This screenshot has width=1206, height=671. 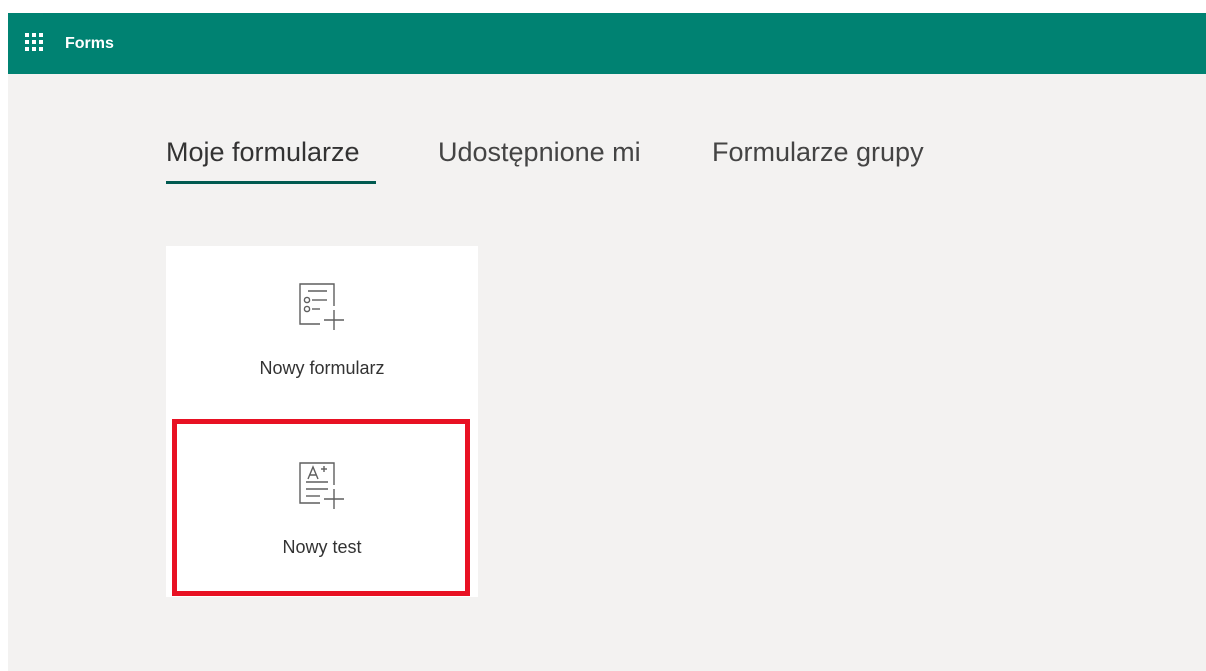 What do you see at coordinates (818, 152) in the screenshot?
I see `tab-group-forms: Formularze grupy` at bounding box center [818, 152].